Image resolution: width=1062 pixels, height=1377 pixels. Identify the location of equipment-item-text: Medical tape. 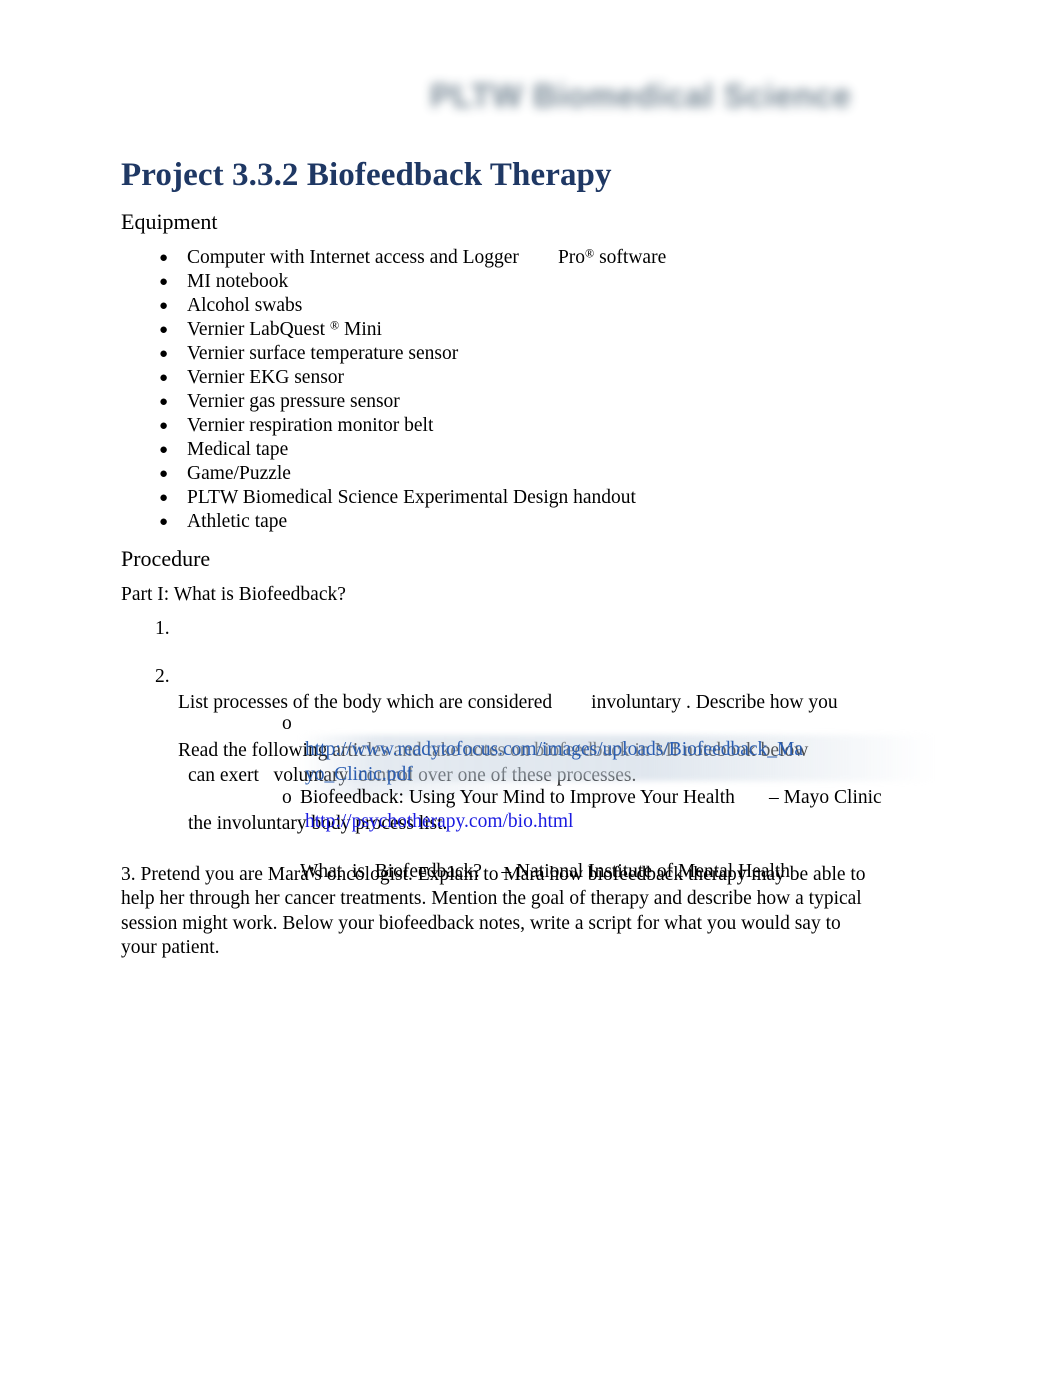
(238, 449).